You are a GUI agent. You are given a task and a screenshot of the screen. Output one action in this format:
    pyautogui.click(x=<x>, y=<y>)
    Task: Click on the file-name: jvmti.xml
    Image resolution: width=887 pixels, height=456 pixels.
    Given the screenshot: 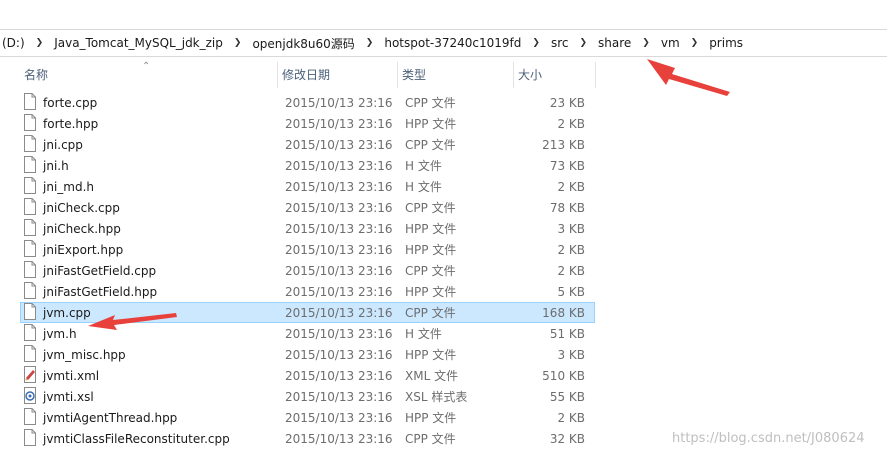 What is the action you would take?
    pyautogui.click(x=71, y=375)
    